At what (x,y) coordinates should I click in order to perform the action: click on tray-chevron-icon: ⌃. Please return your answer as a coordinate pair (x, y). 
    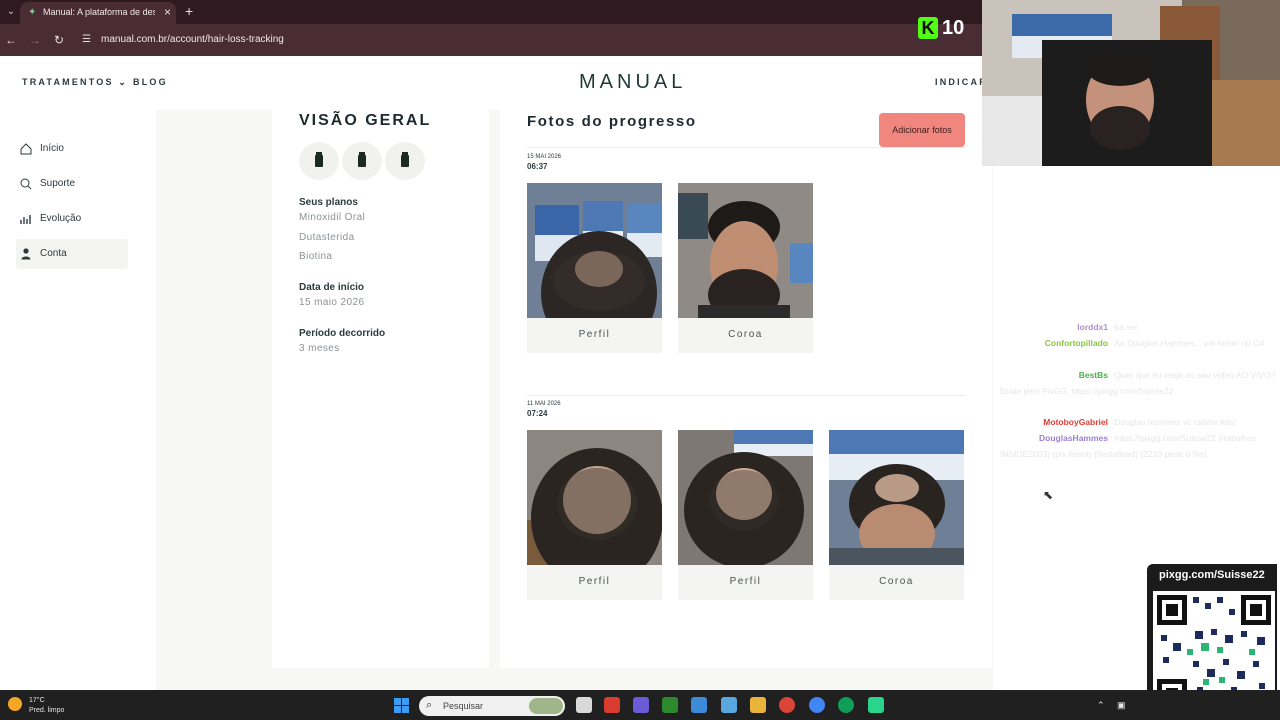
    Looking at the image, I should click on (1101, 705).